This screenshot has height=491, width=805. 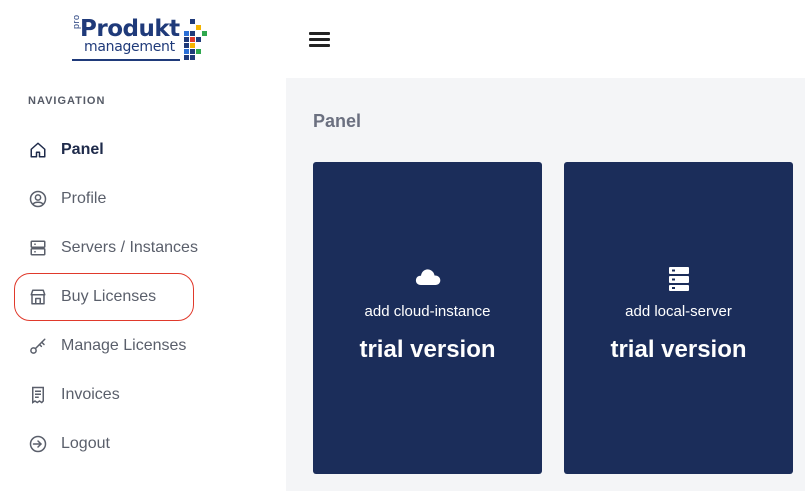 I want to click on sidebar-item-panel: Panel, so click(x=66, y=150).